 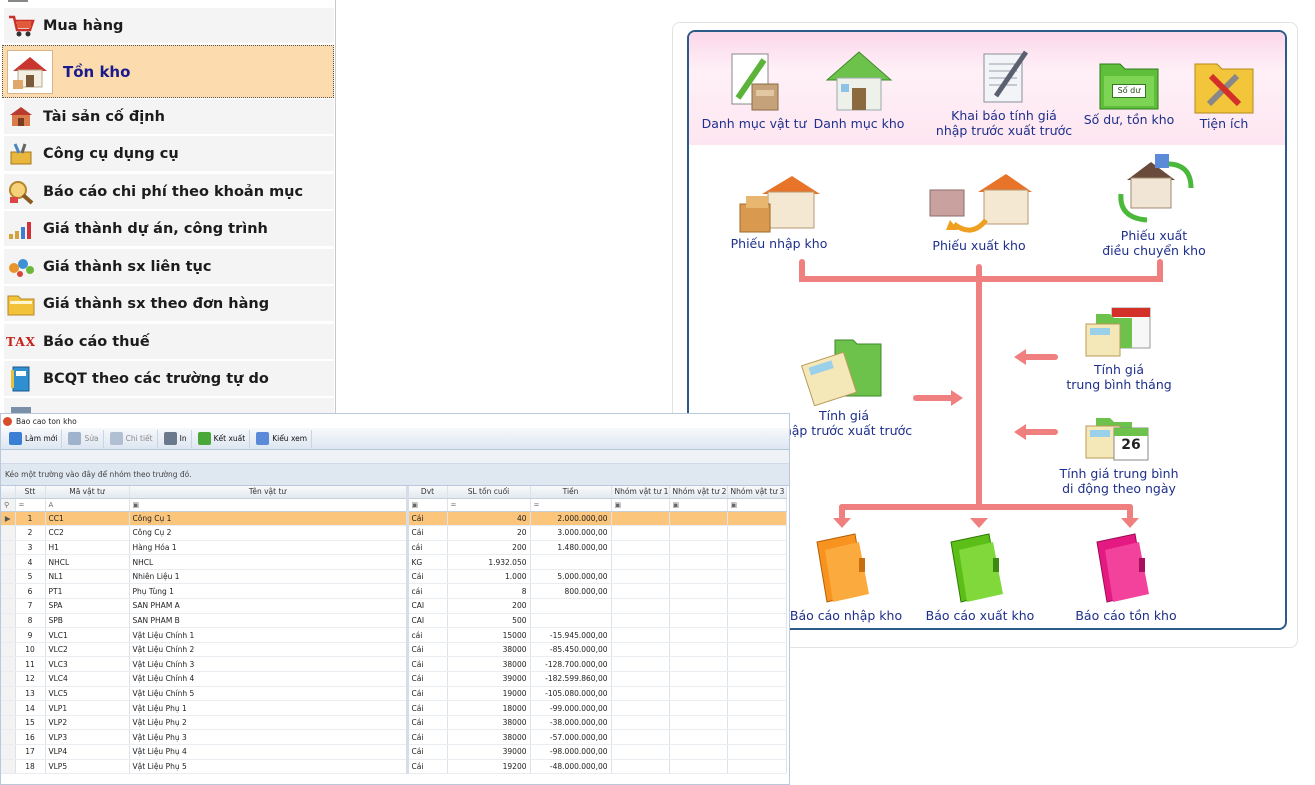 What do you see at coordinates (169, 304) in the screenshot?
I see `menu-item-order-production: Giá thành sx theo đơn hàng` at bounding box center [169, 304].